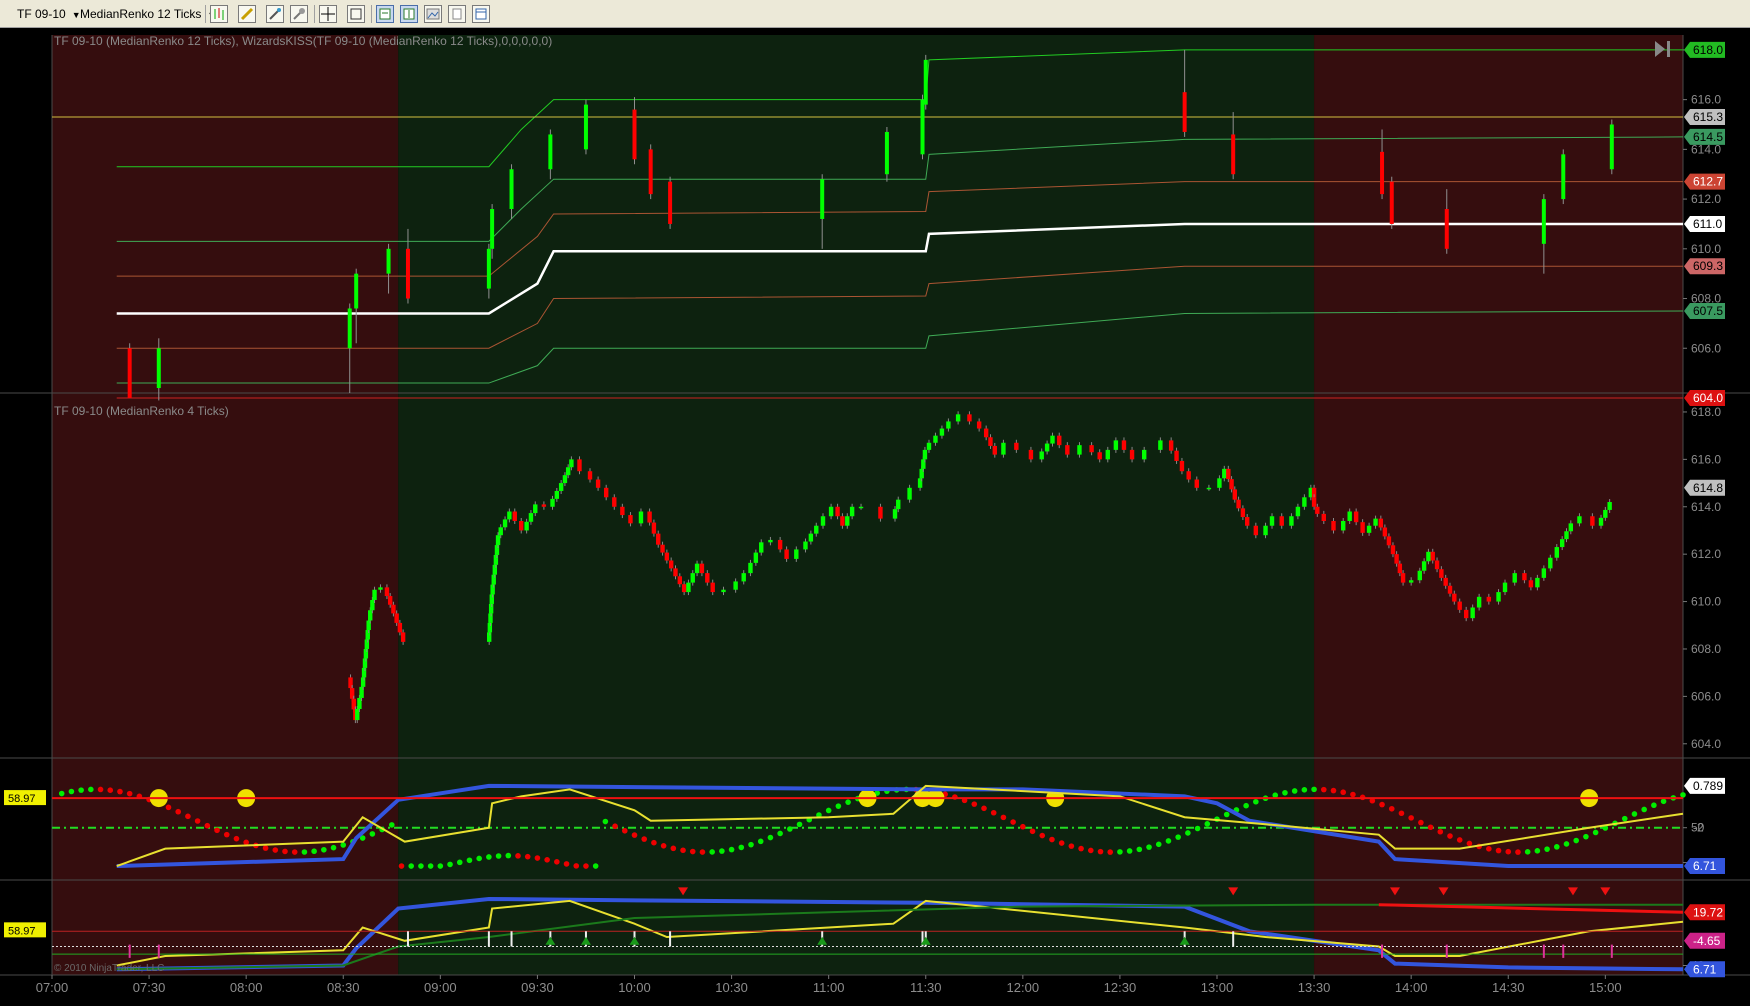 Image resolution: width=1750 pixels, height=1006 pixels. What do you see at coordinates (1706, 459) in the screenshot?
I see `y-tick-label: 616.0` at bounding box center [1706, 459].